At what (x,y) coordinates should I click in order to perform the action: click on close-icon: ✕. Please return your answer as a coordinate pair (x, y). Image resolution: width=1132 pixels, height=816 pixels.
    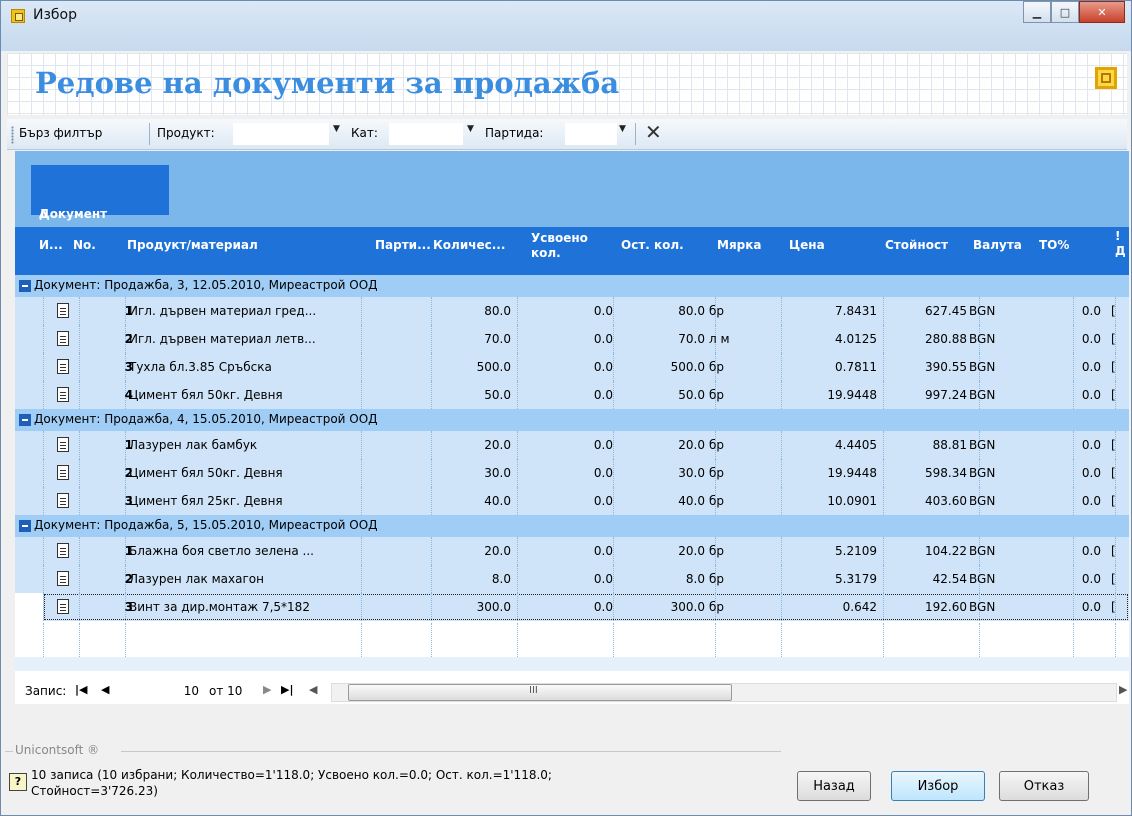
    Looking at the image, I should click on (1102, 12).